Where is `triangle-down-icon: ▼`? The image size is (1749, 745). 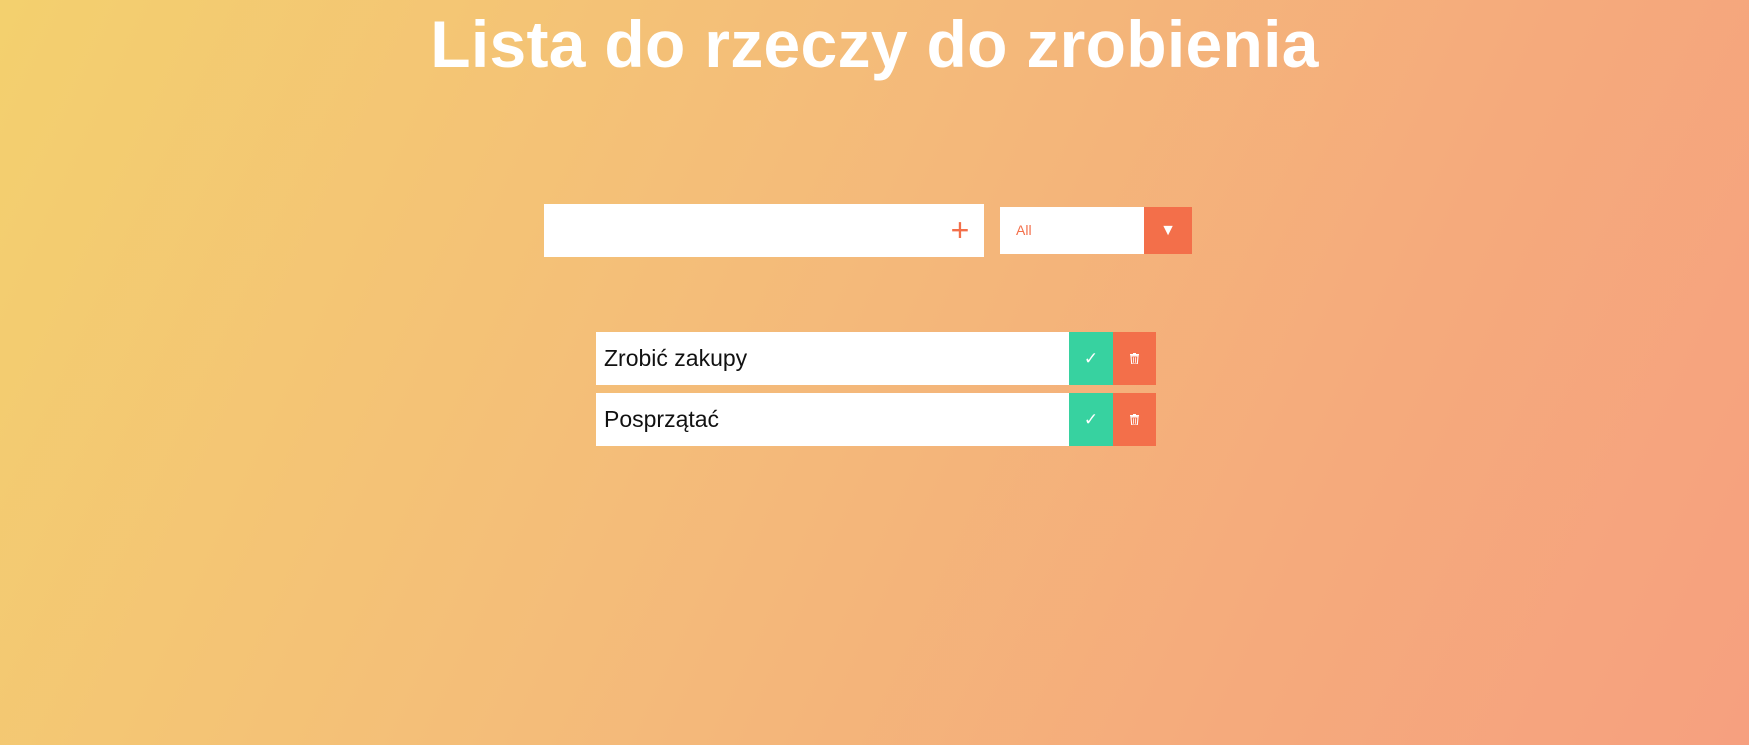
triangle-down-icon: ▼ is located at coordinates (1168, 230).